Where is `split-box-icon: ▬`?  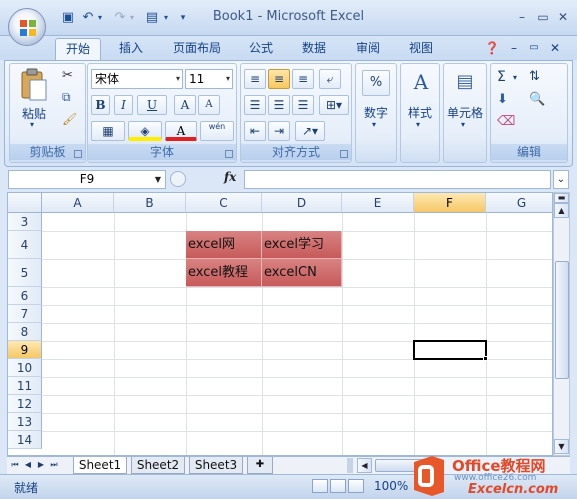 split-box-icon: ▬ is located at coordinates (561, 198).